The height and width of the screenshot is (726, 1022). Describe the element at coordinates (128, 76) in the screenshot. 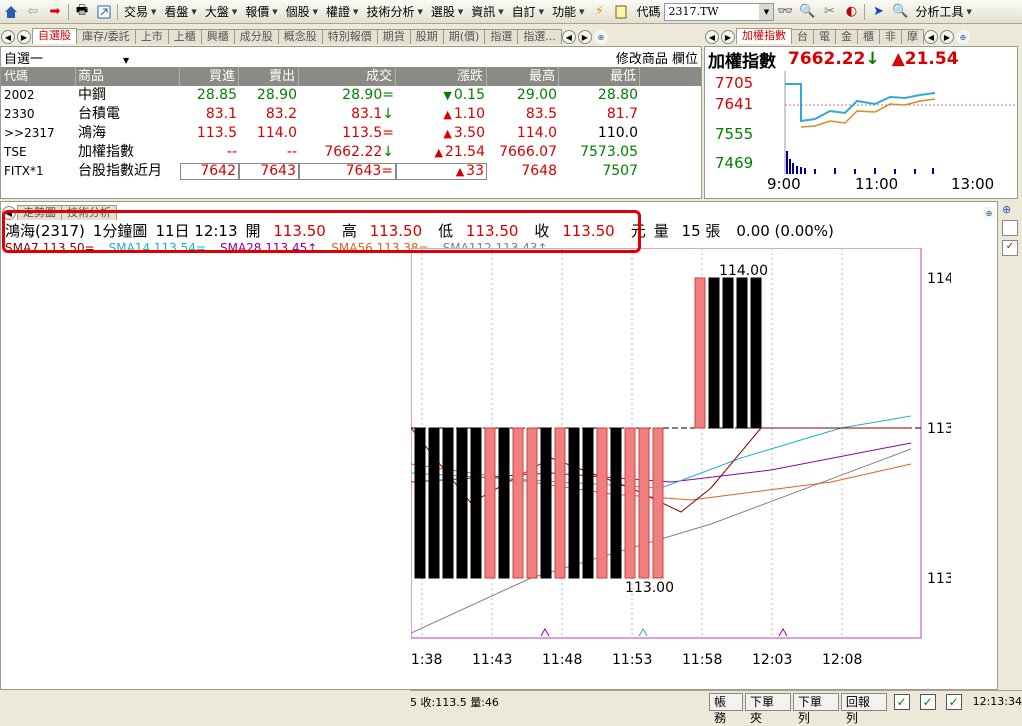

I see `column-header: 商品` at that location.